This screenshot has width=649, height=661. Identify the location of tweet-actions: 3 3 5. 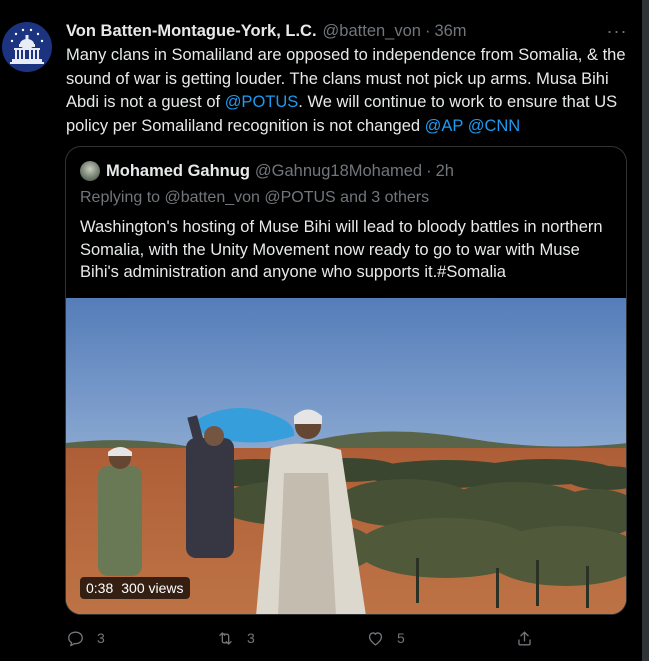
(346, 638).